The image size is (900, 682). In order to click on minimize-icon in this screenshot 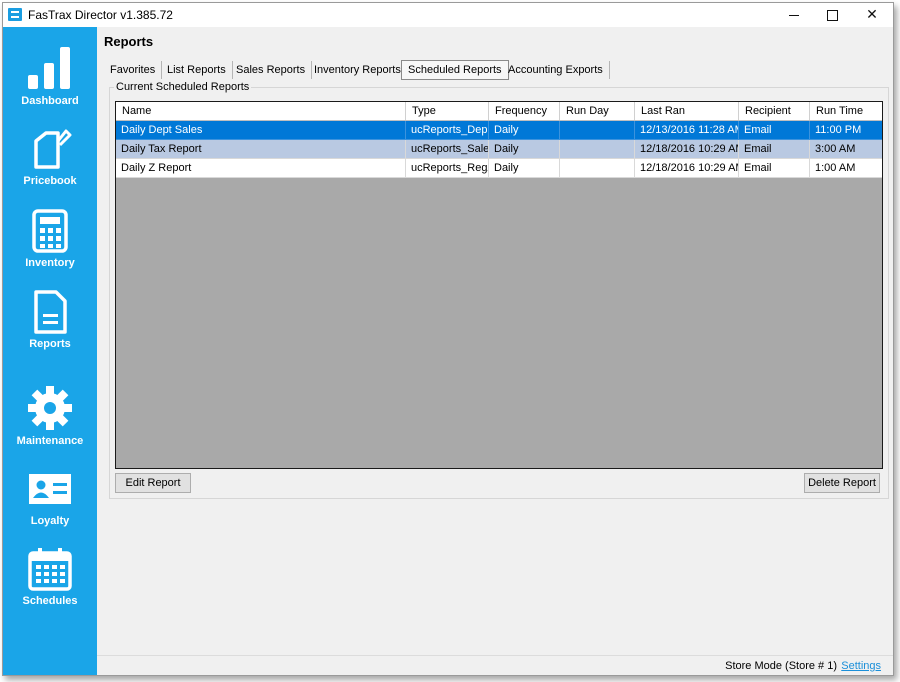, I will do `click(794, 15)`.